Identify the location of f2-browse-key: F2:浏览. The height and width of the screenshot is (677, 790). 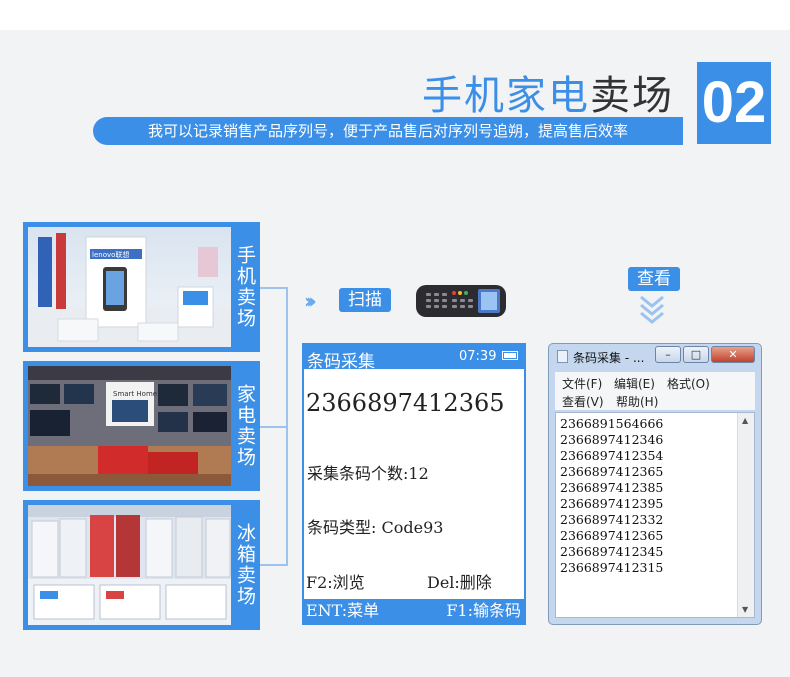
(335, 582).